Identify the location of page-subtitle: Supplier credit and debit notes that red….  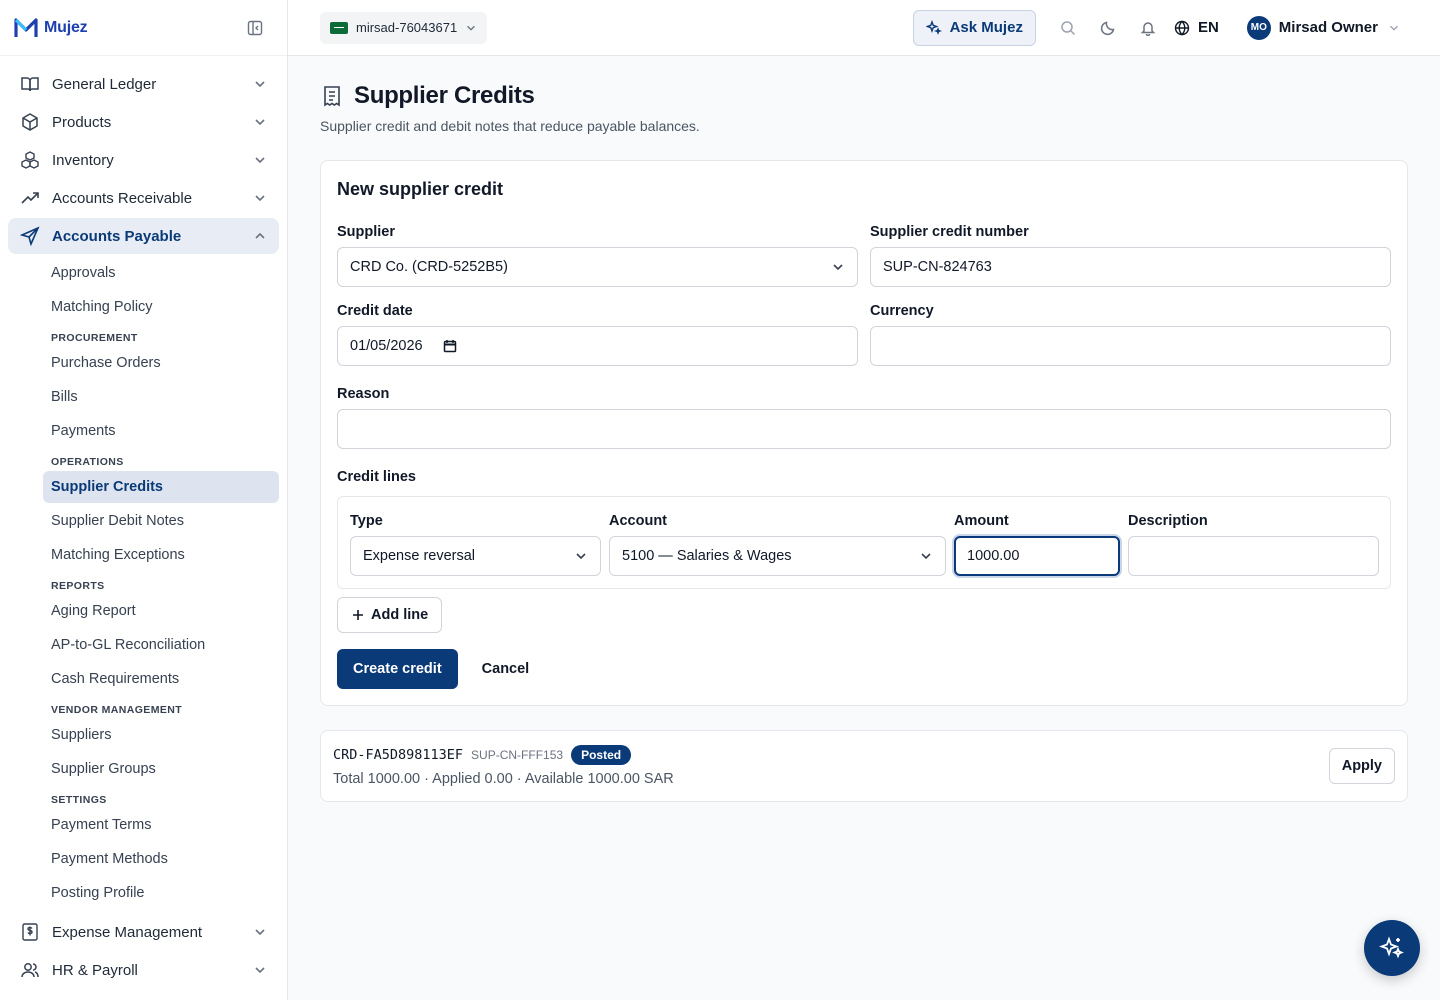
(510, 126).